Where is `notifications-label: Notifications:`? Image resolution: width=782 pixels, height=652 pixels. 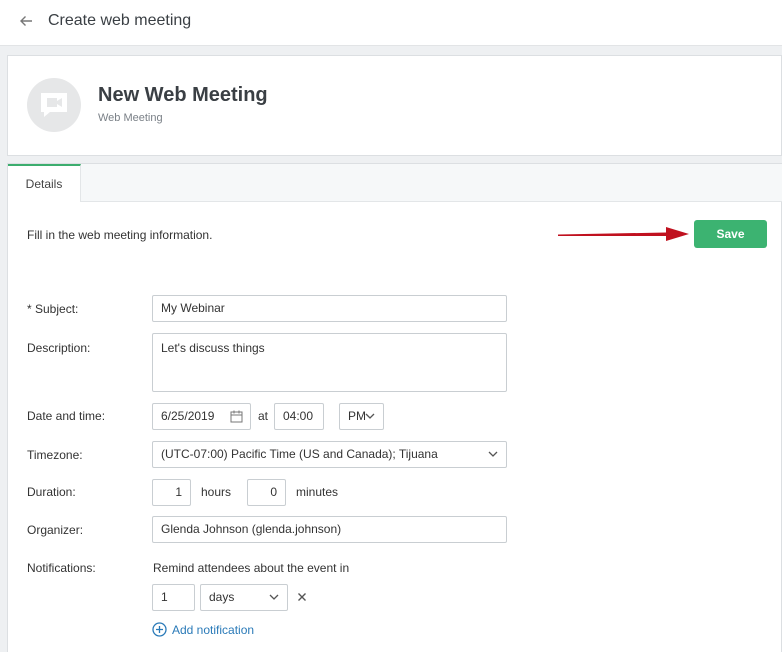 notifications-label: Notifications: is located at coordinates (61, 568).